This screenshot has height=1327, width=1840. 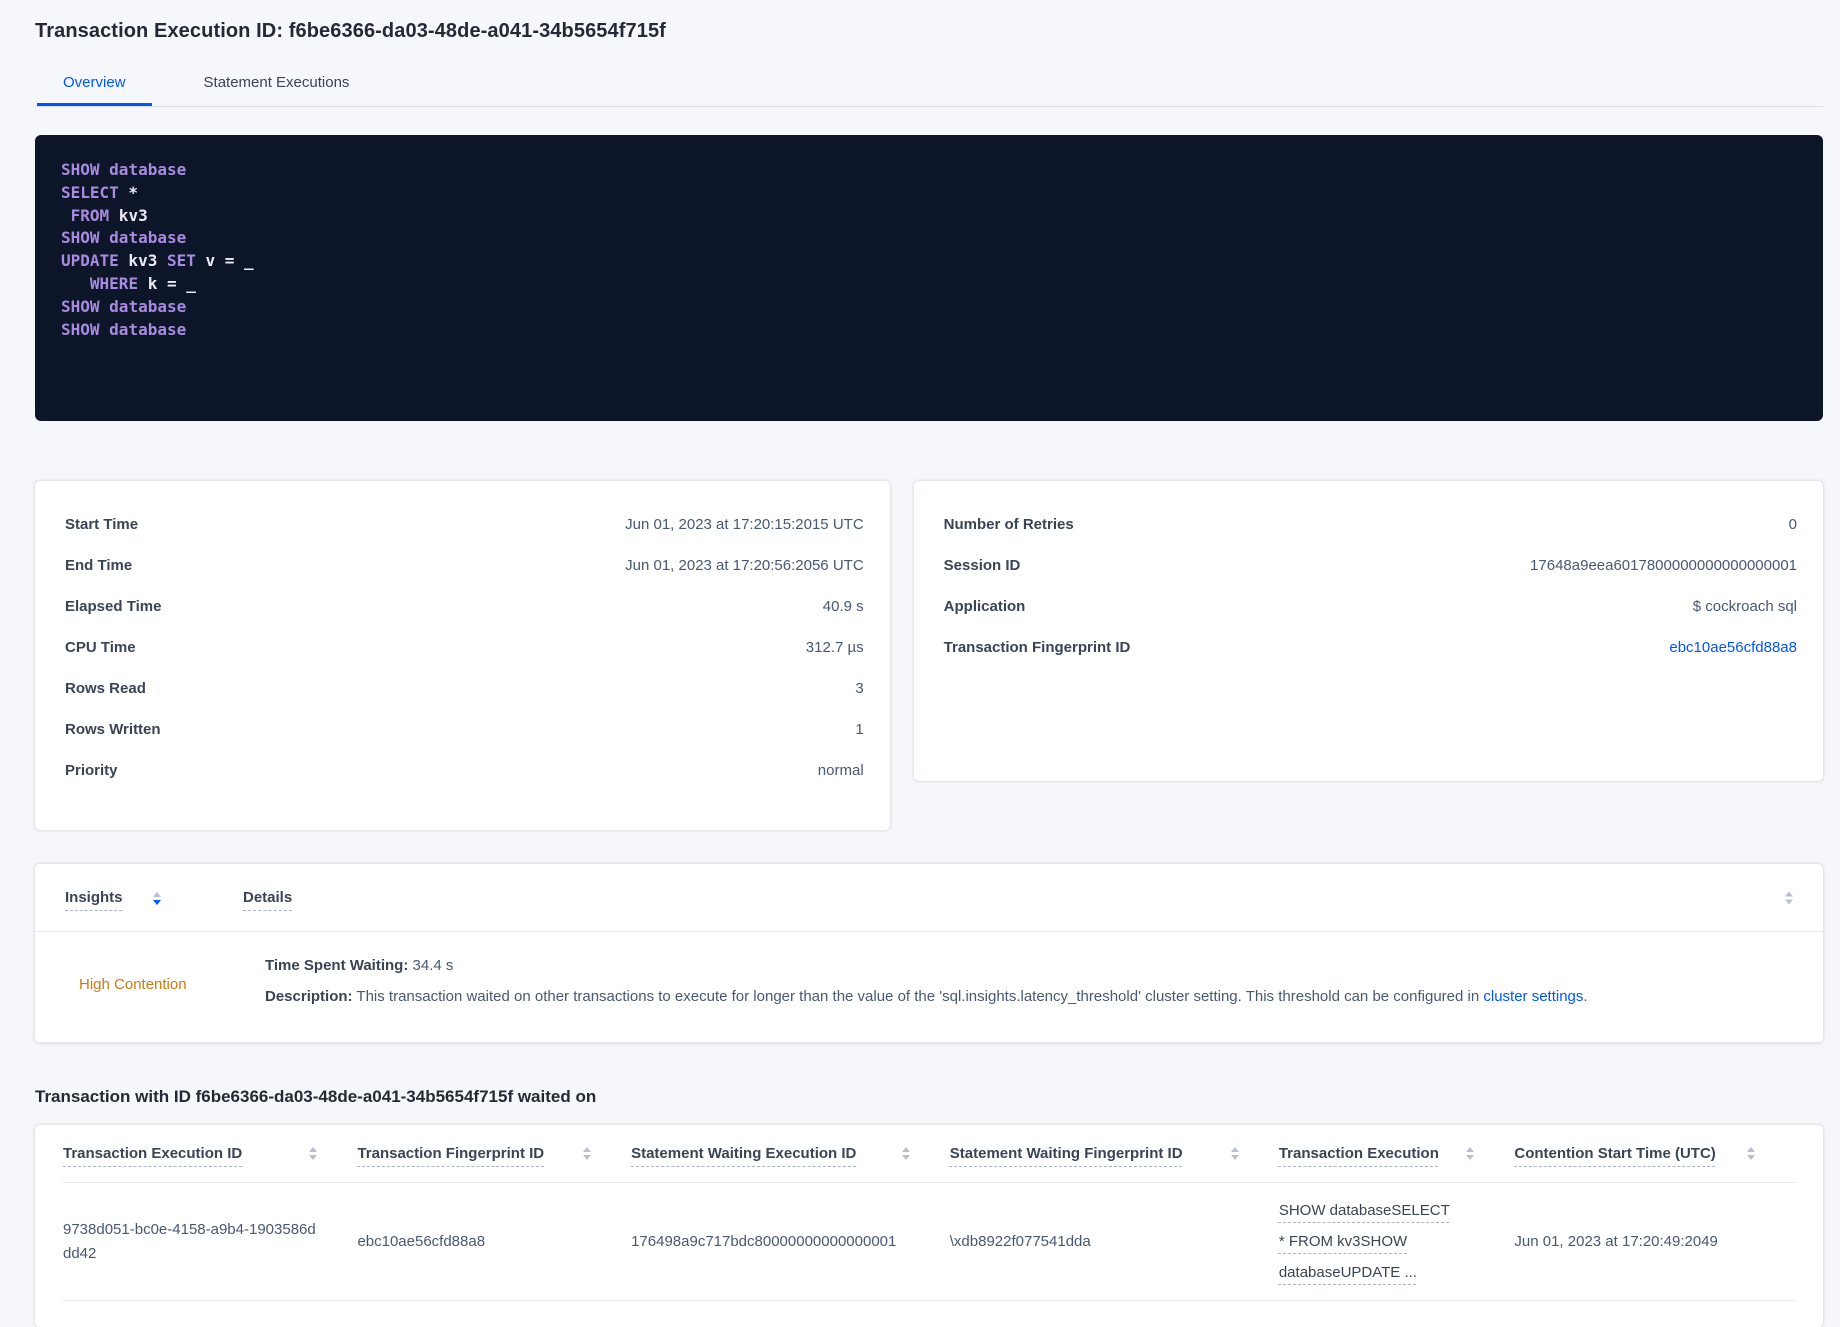 I want to click on column-header-transaction-execution: Transaction Execution, so click(x=1397, y=1153).